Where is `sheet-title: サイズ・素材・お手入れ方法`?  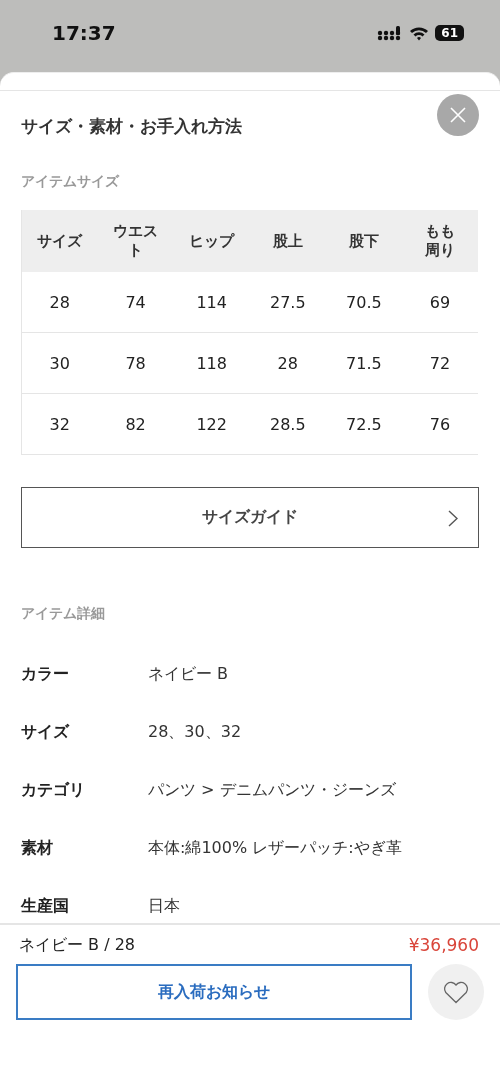
sheet-title: サイズ・素材・お手入れ方法 is located at coordinates (131, 126).